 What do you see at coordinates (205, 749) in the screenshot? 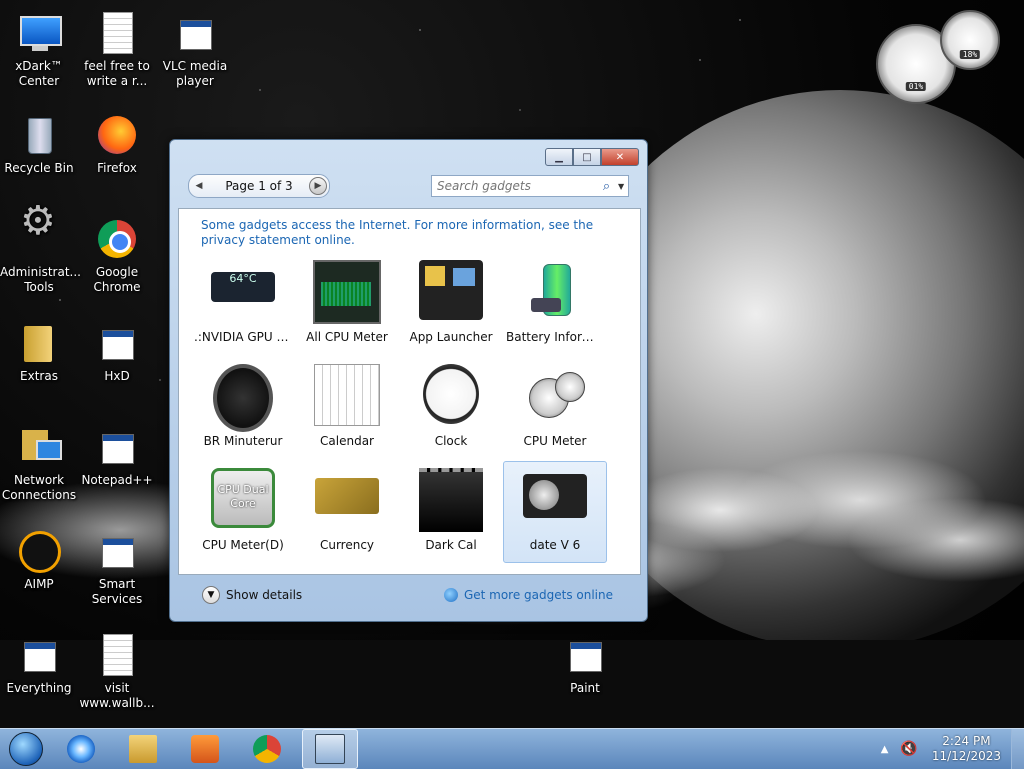
I see `taskbar-media-player` at bounding box center [205, 749].